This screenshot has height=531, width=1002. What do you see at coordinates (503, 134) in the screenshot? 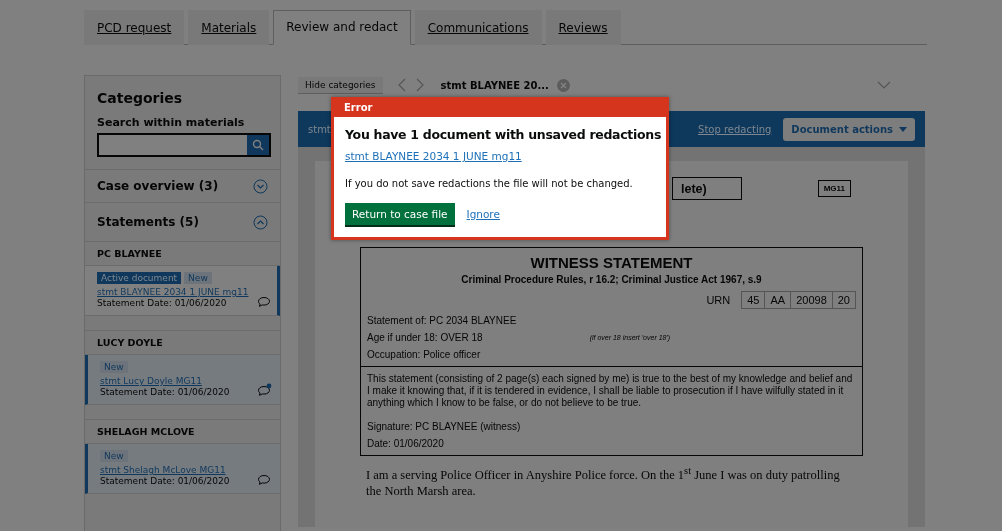
I see `error-title: You have 1 document with unsaved redactions` at bounding box center [503, 134].